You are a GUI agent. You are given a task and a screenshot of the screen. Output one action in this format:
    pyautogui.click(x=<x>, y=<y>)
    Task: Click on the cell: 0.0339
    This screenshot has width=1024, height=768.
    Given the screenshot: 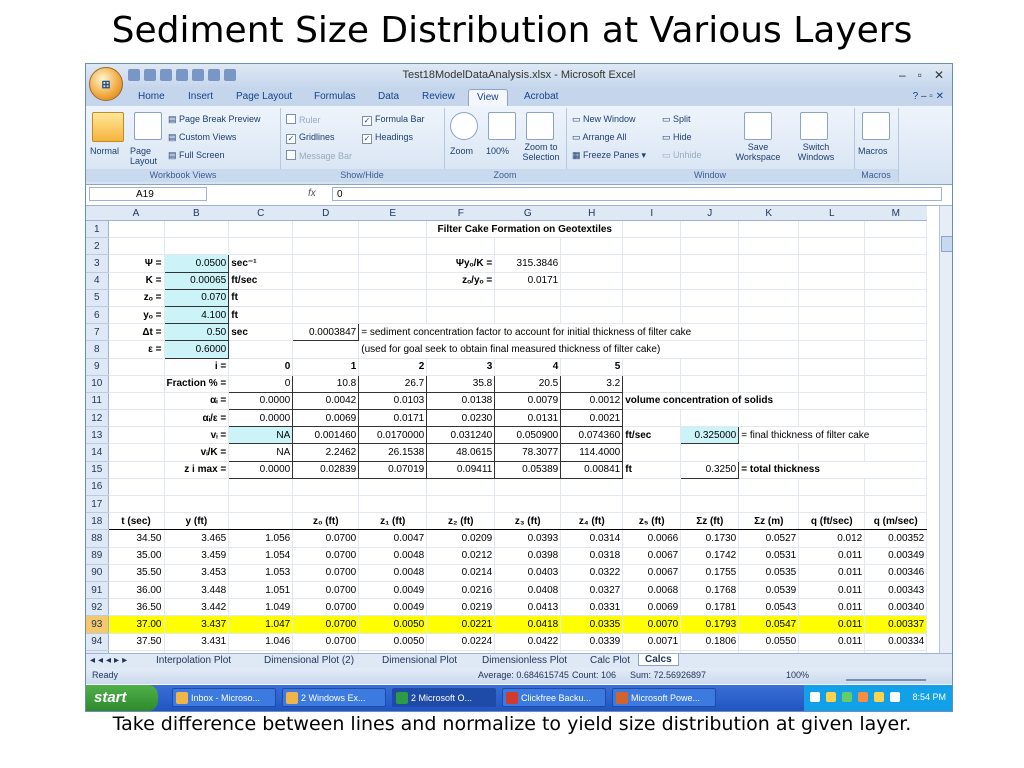 What is the action you would take?
    pyautogui.click(x=592, y=642)
    